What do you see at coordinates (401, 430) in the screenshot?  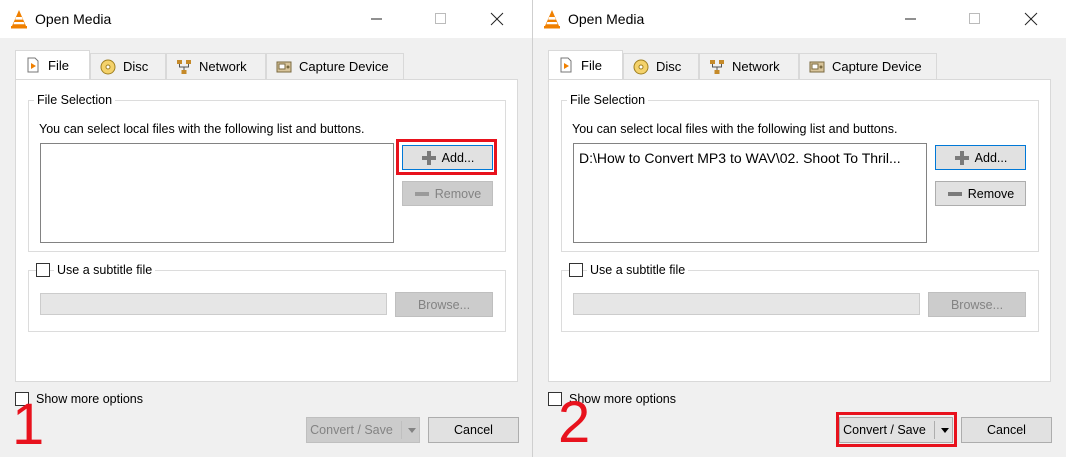 I see `split-separator` at bounding box center [401, 430].